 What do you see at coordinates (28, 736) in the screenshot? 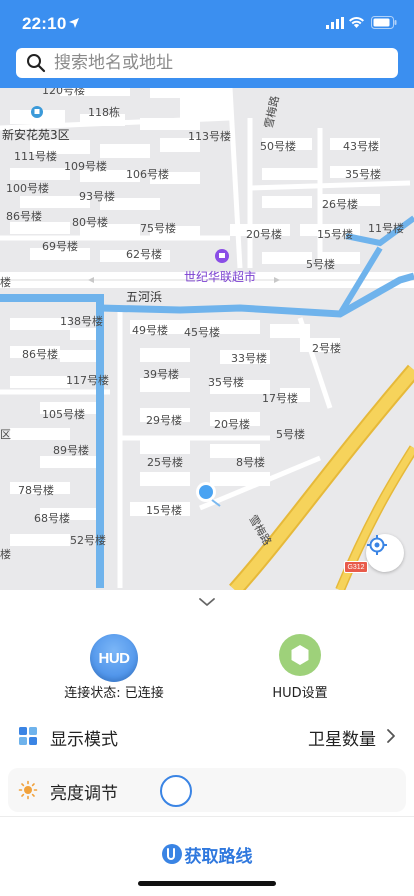
I see `grid-icon` at bounding box center [28, 736].